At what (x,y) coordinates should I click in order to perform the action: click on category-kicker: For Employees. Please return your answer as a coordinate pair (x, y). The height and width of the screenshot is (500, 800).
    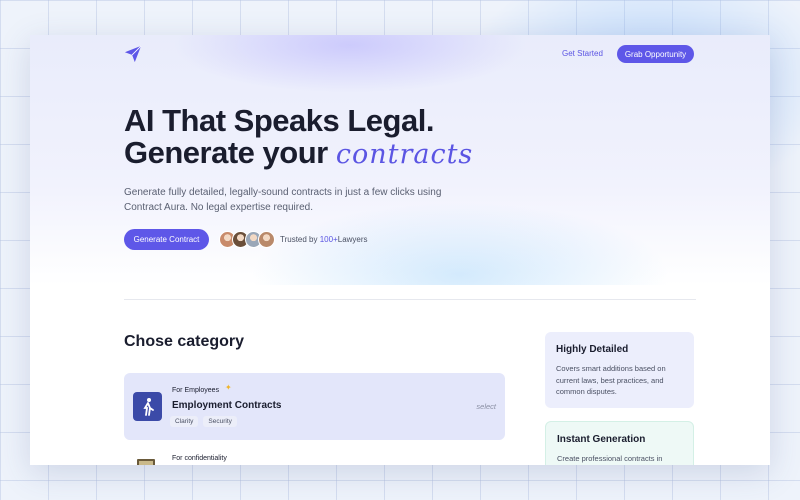
    Looking at the image, I should click on (196, 390).